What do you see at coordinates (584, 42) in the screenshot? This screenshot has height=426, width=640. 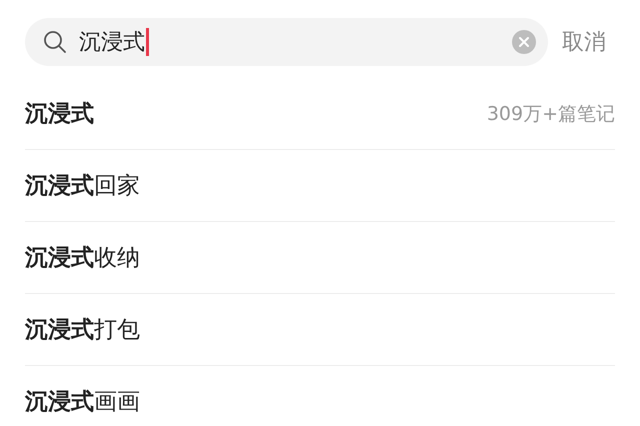 I see `cancel-link: 取消` at bounding box center [584, 42].